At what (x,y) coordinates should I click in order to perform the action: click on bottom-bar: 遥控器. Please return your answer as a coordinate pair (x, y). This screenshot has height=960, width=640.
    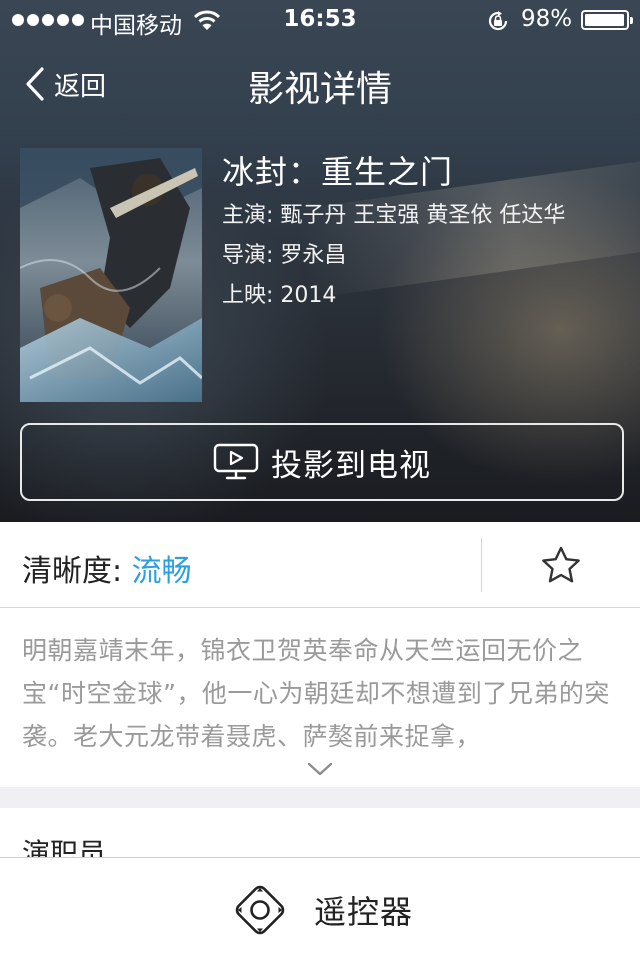
    Looking at the image, I should click on (320, 908).